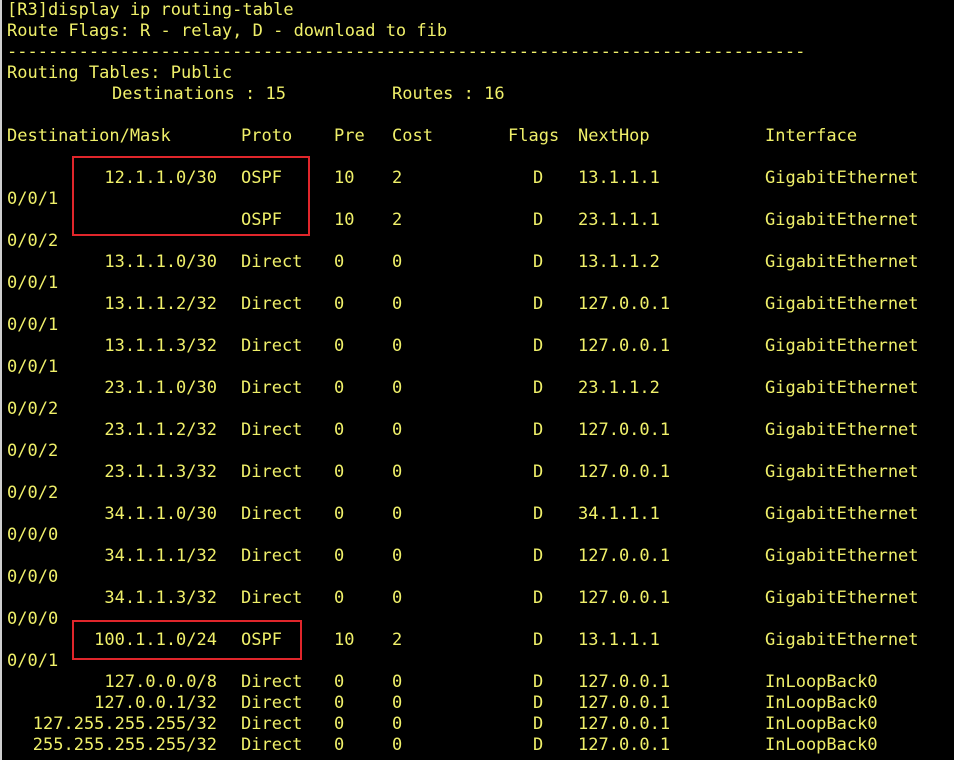 The image size is (954, 760). What do you see at coordinates (619, 388) in the screenshot?
I see `cell-nexthop: 23.1.1.2` at bounding box center [619, 388].